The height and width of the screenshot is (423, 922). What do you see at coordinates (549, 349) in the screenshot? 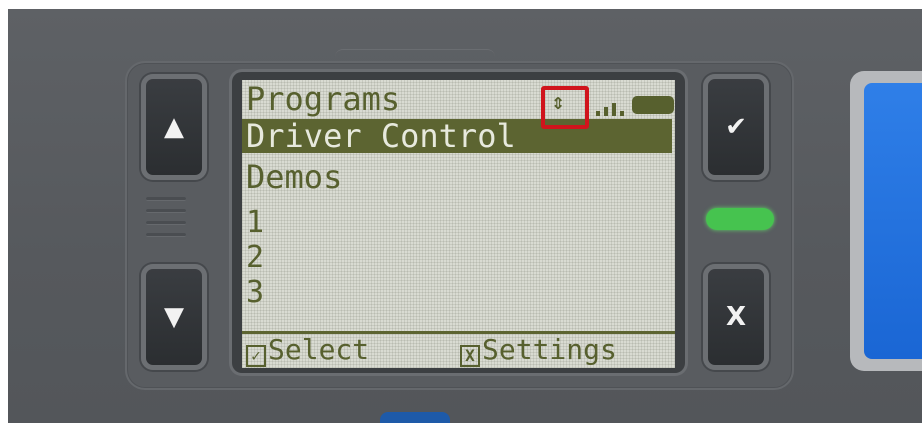
I see `settings-label: Settings` at bounding box center [549, 349].